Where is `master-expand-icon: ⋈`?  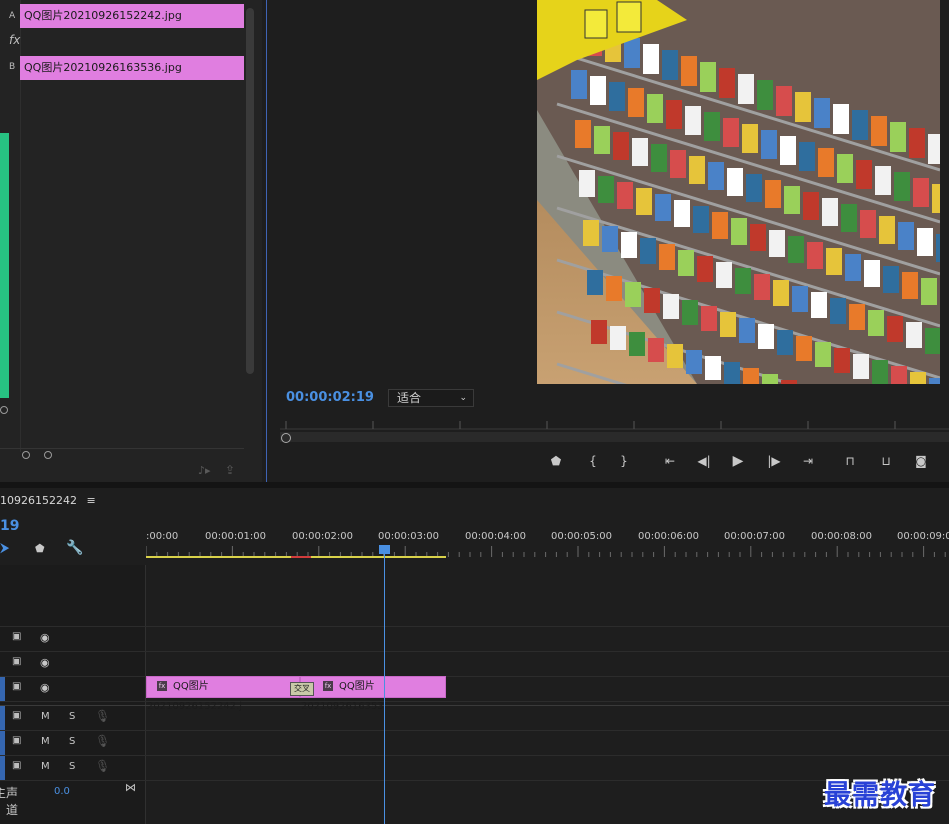 master-expand-icon: ⋈ is located at coordinates (130, 787).